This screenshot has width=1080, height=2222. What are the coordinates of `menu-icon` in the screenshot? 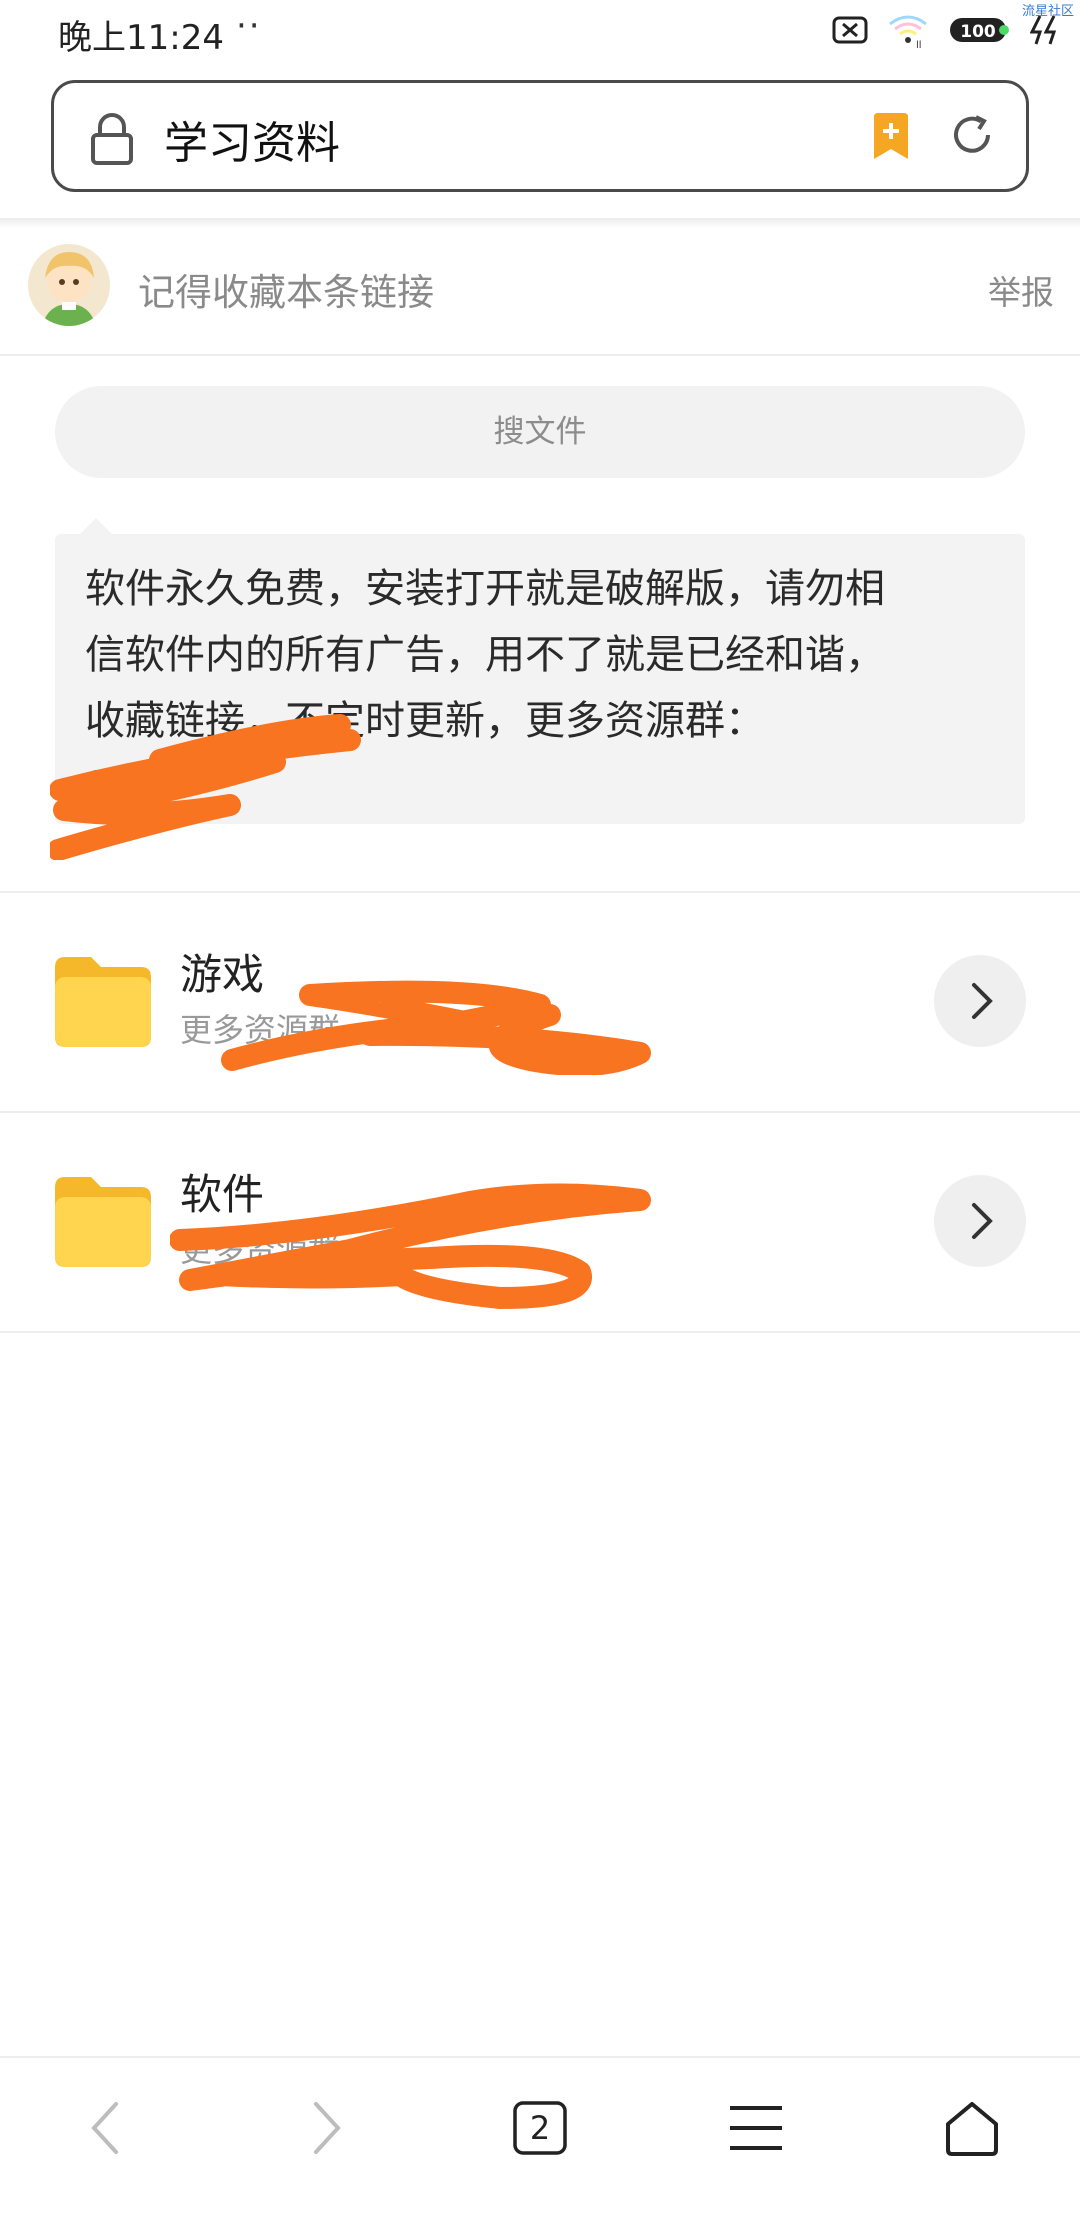 It's located at (756, 2128).